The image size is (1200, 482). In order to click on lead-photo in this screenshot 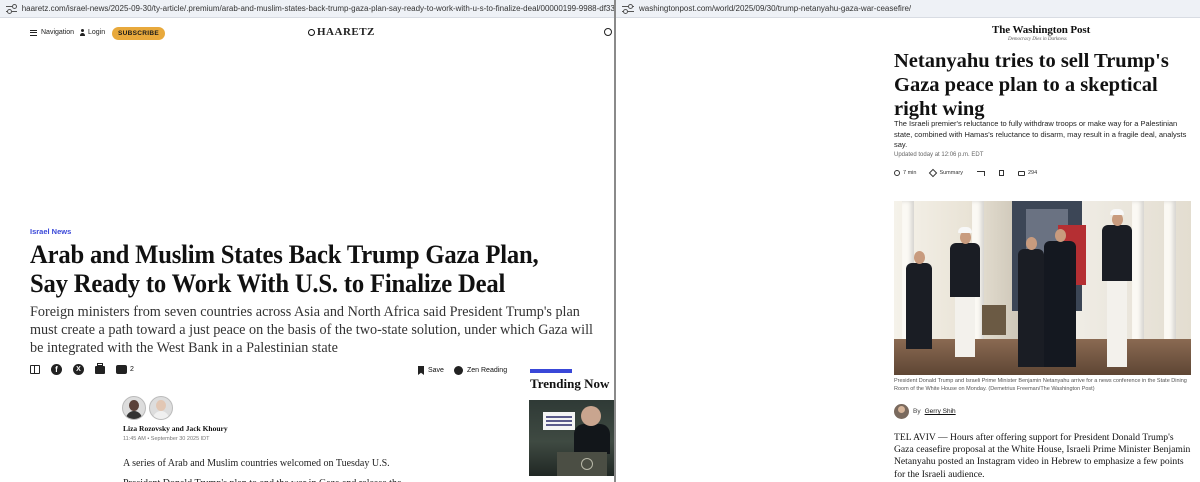, I will do `click(1042, 288)`.